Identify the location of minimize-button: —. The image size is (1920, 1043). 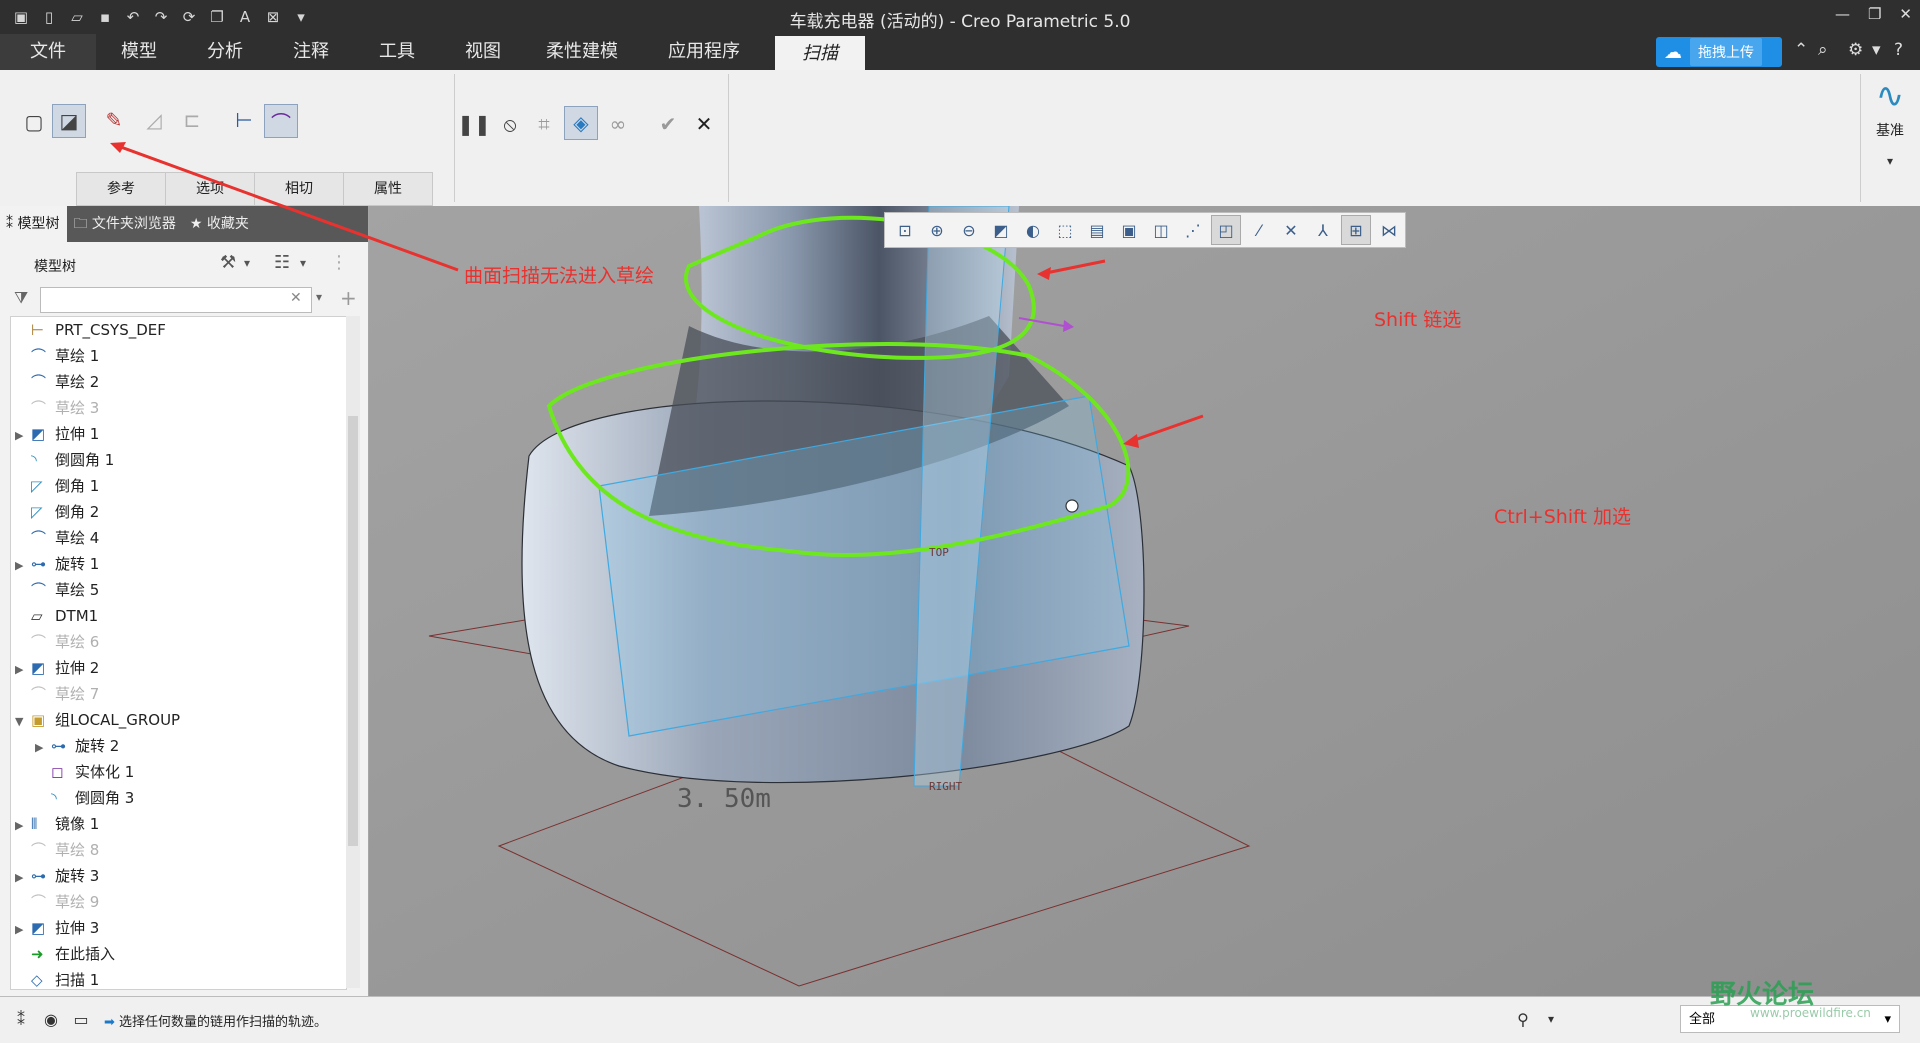
(1842, 14).